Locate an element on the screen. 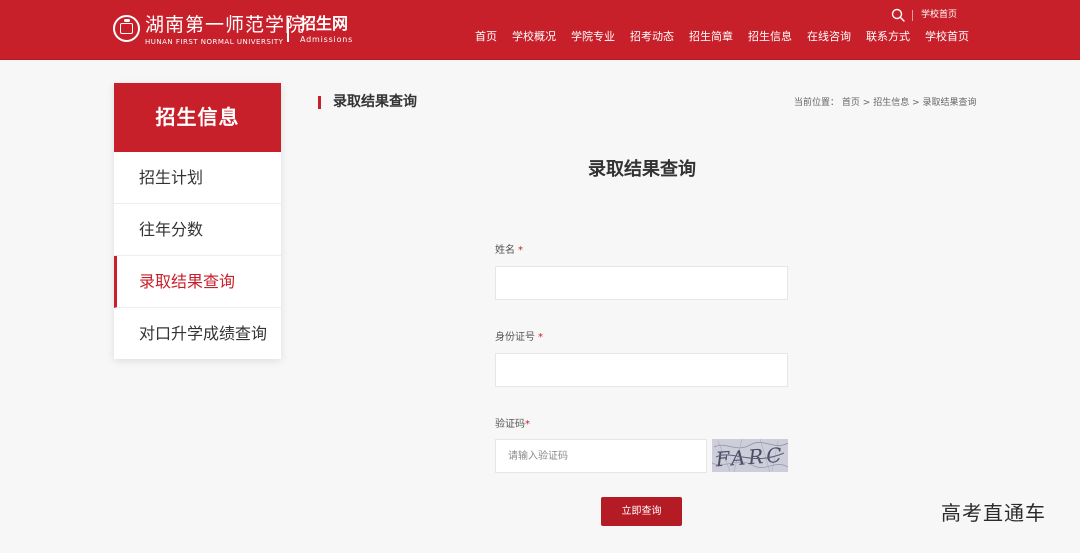  nav-item-contact: 联系方式 is located at coordinates (888, 37).